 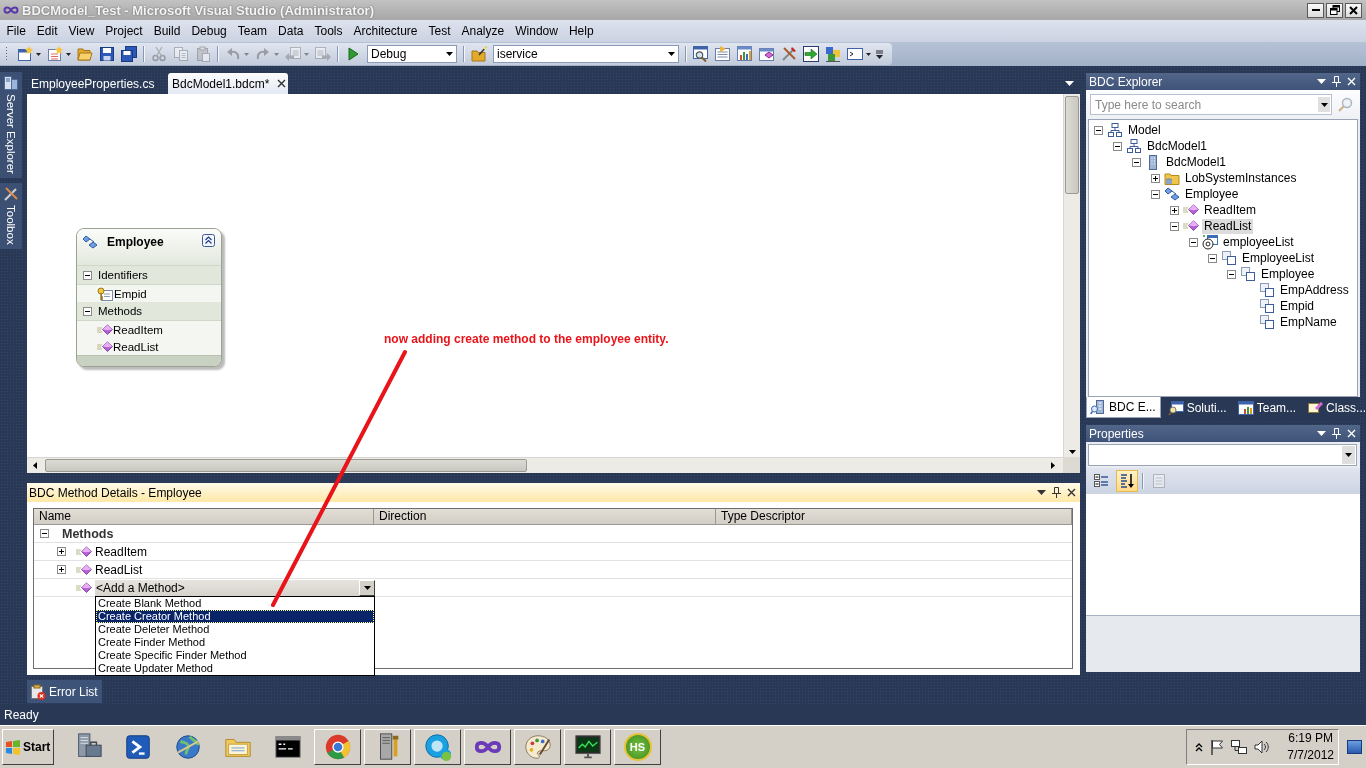 I want to click on tree-item: EmpAddress, so click(x=1314, y=290).